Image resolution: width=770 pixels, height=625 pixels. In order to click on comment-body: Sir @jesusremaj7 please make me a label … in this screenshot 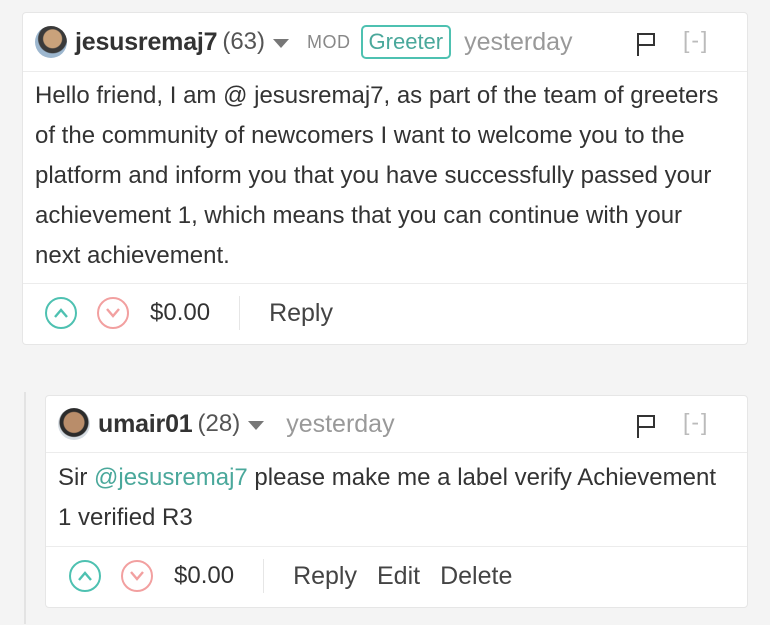, I will do `click(396, 498)`.